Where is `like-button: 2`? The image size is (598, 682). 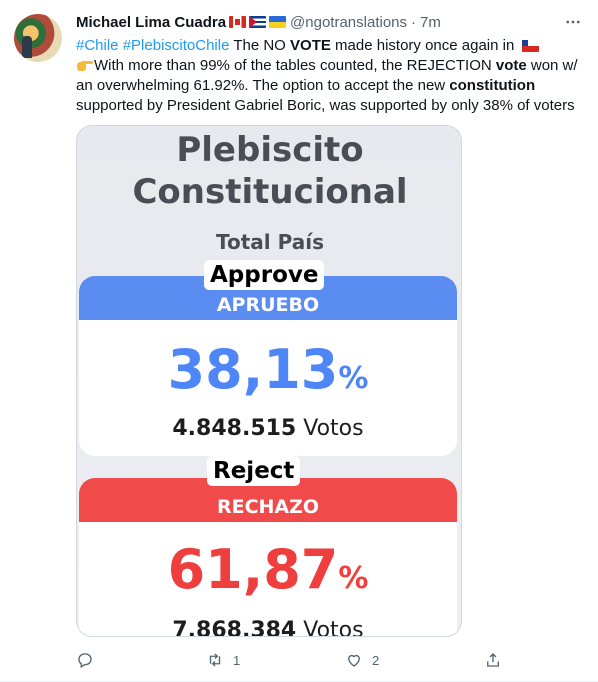
like-button: 2 is located at coordinates (362, 660).